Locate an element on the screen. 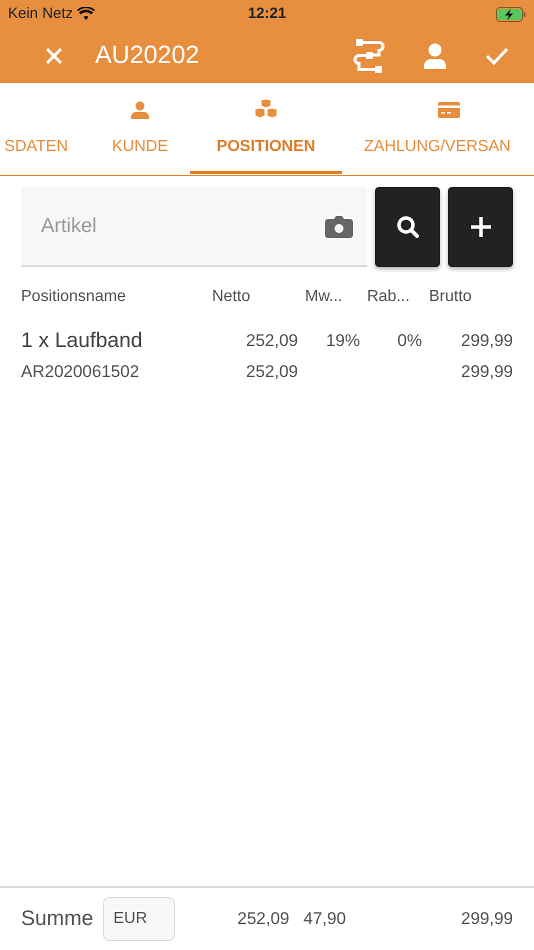  table-cell: 19% is located at coordinates (343, 340).